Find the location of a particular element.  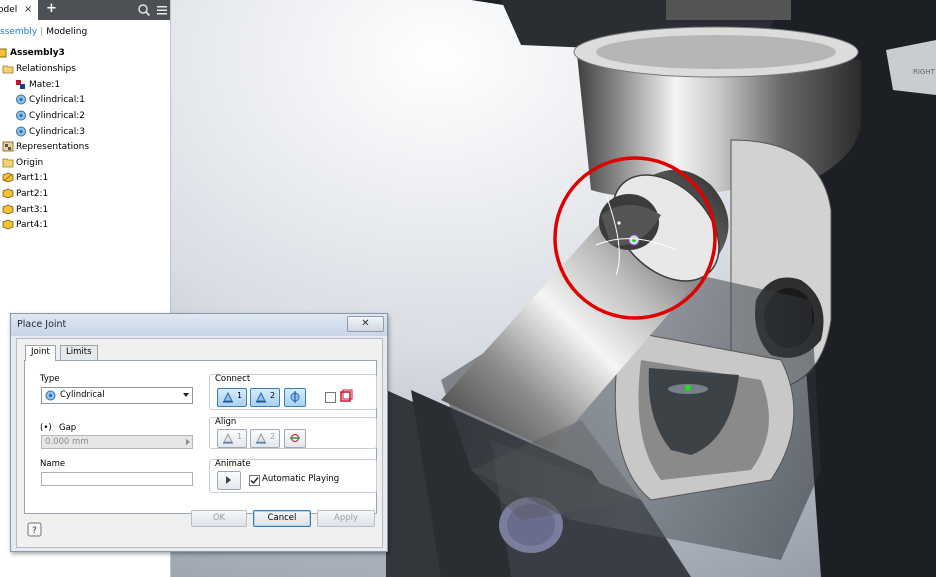

ok-button: OK is located at coordinates (219, 518).